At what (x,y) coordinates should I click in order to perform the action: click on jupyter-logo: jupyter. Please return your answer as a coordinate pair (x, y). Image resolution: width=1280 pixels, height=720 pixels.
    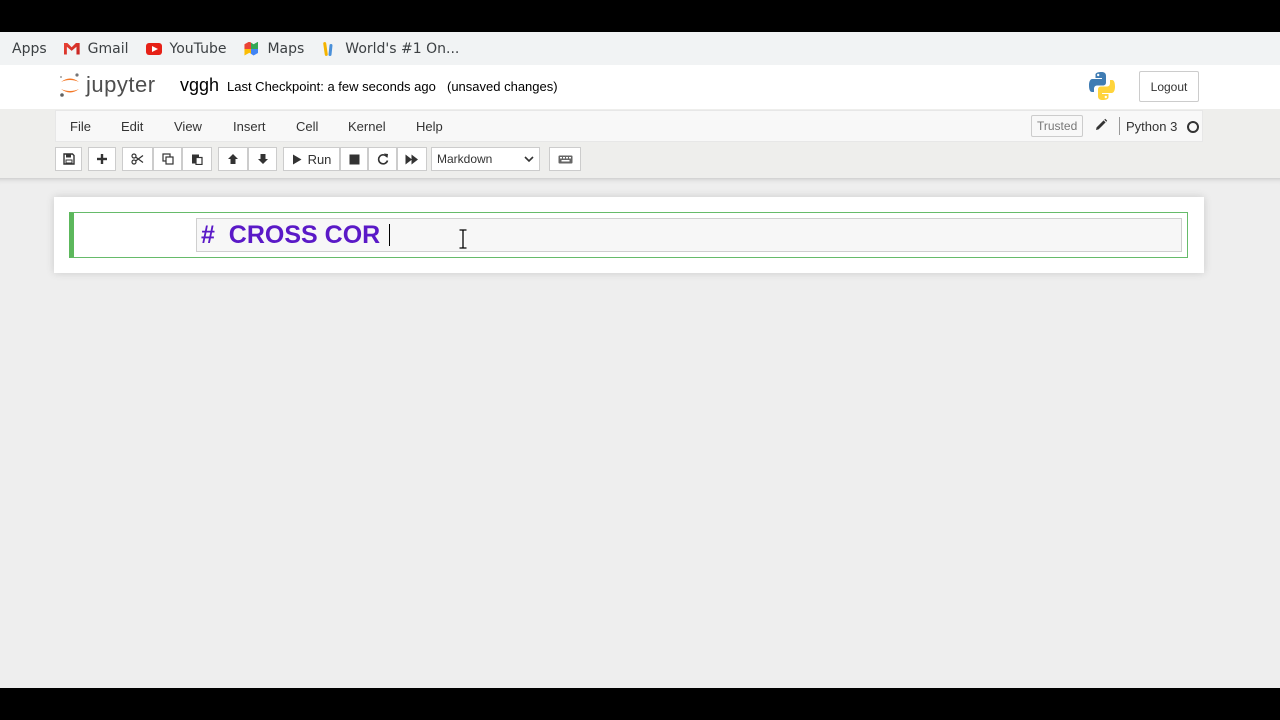
    Looking at the image, I should click on (107, 85).